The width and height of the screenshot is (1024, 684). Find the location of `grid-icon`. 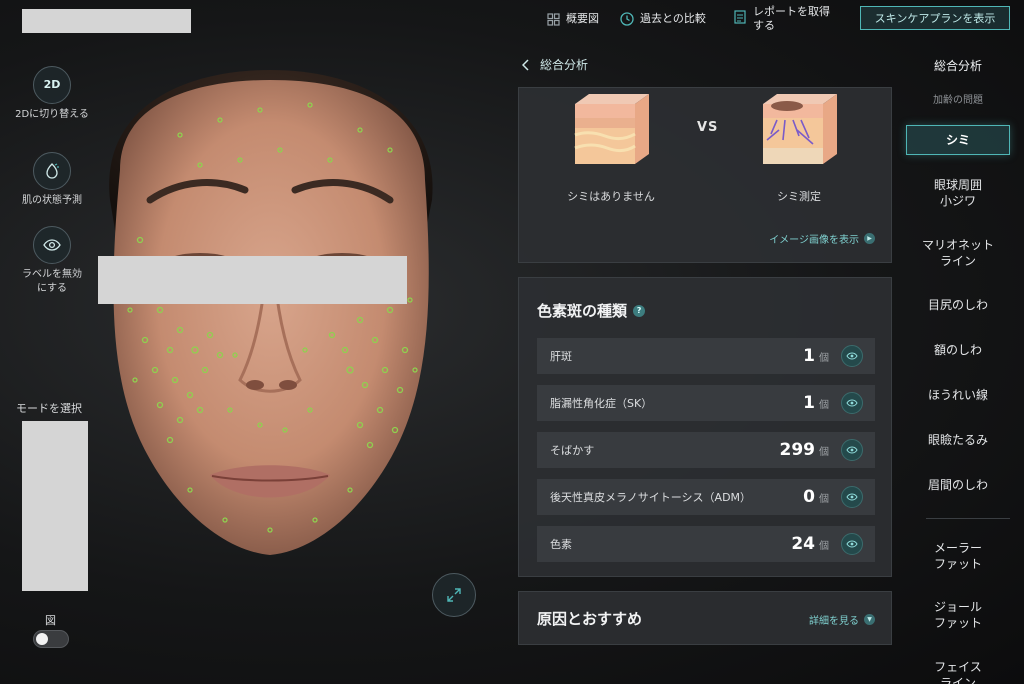

grid-icon is located at coordinates (553, 19).